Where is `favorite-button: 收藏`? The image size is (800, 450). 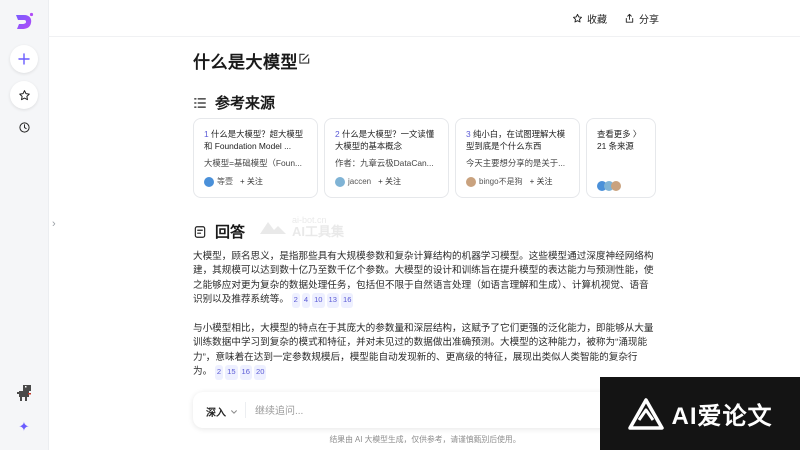 favorite-button: 收藏 is located at coordinates (589, 18).